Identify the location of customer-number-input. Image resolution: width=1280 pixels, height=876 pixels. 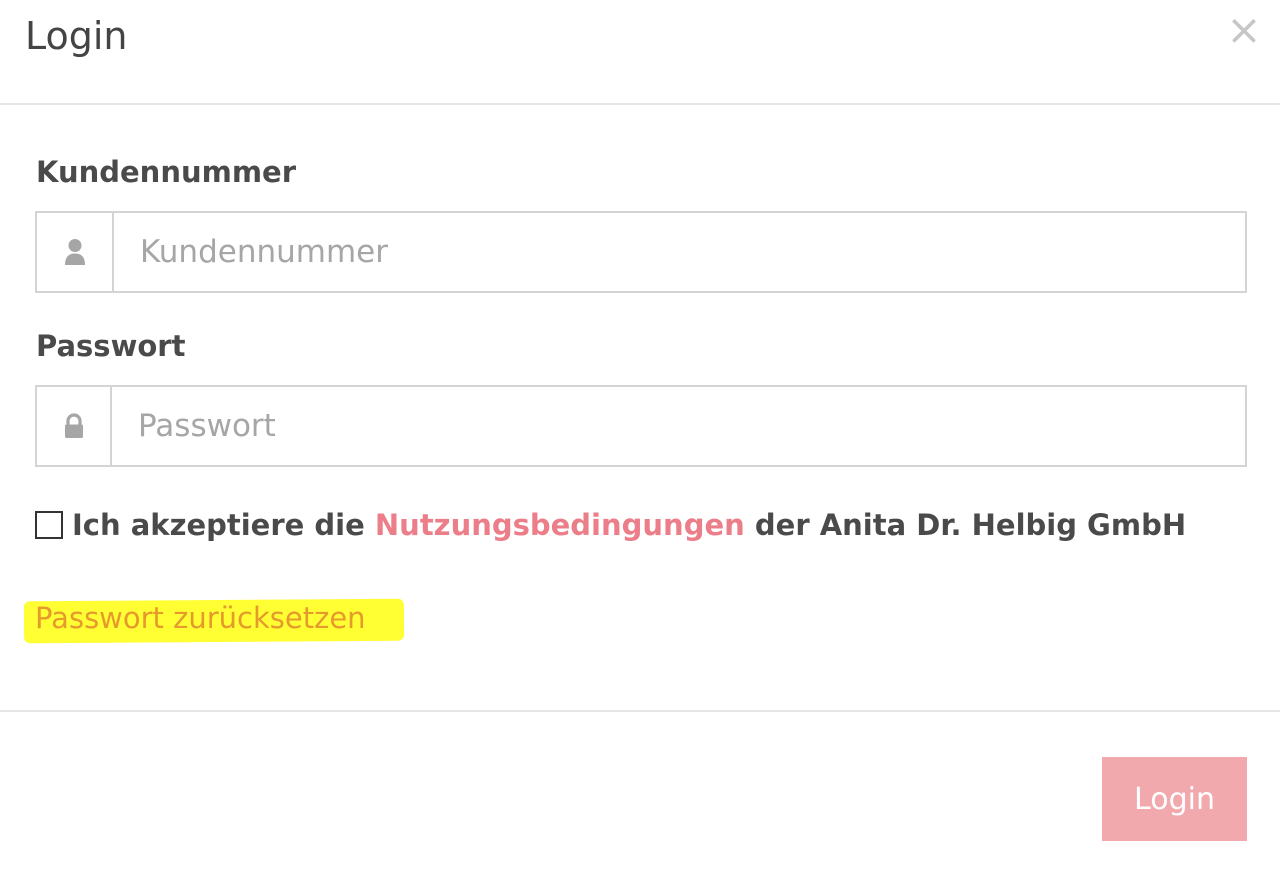
(679, 252).